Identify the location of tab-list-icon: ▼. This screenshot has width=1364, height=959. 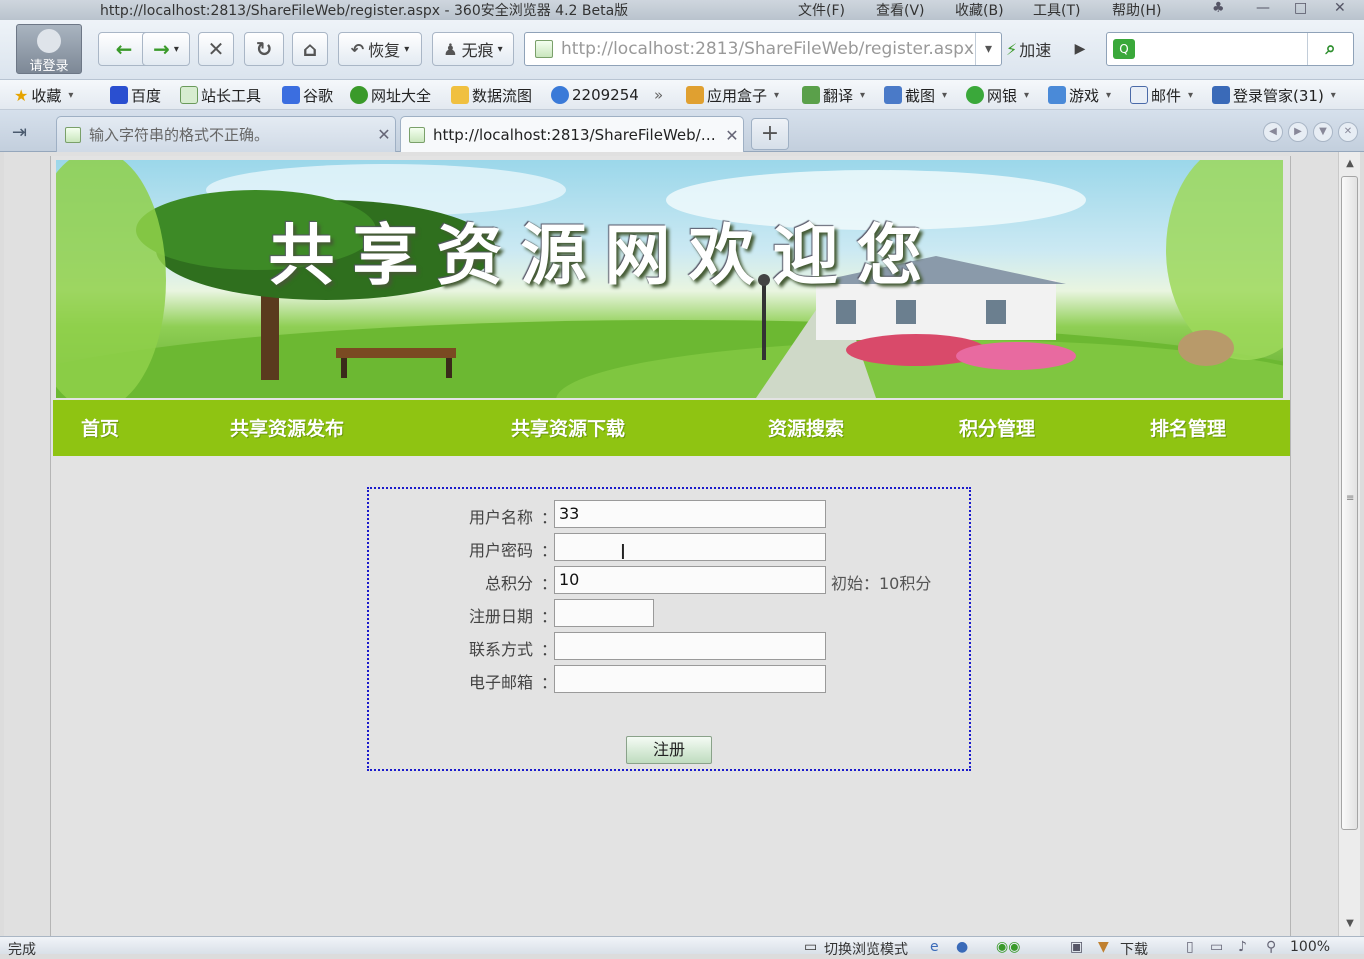
(1323, 132).